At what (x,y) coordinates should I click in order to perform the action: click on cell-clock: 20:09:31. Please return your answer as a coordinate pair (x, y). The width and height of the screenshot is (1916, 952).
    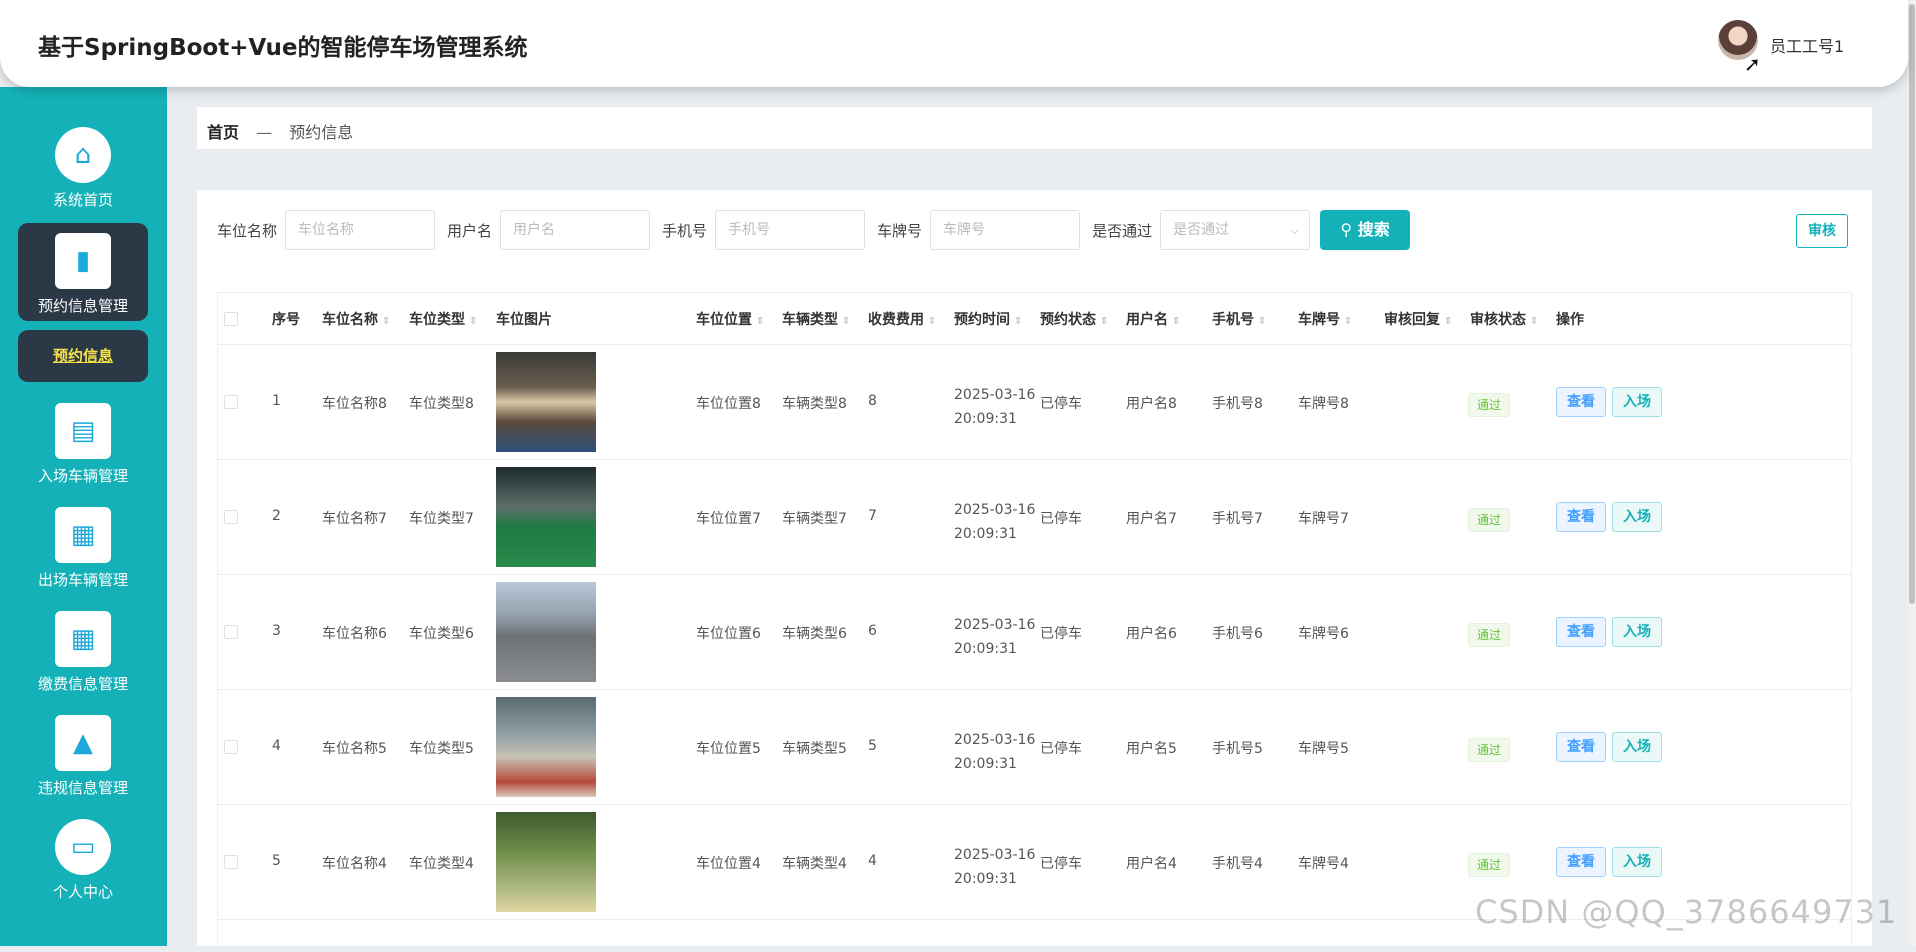
    Looking at the image, I should click on (985, 649).